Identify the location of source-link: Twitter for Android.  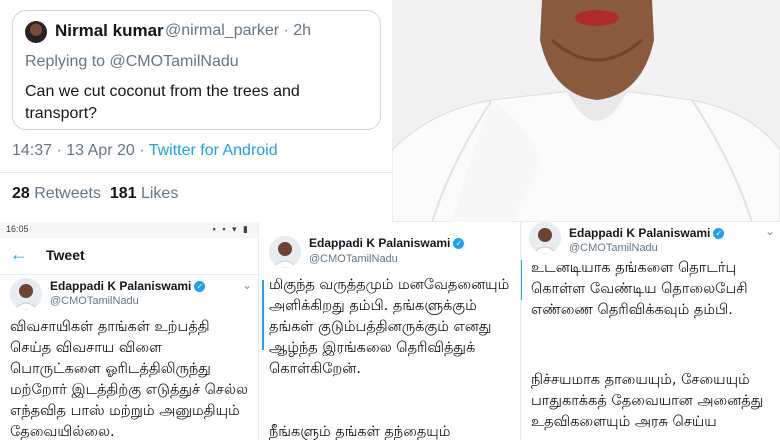
(213, 150).